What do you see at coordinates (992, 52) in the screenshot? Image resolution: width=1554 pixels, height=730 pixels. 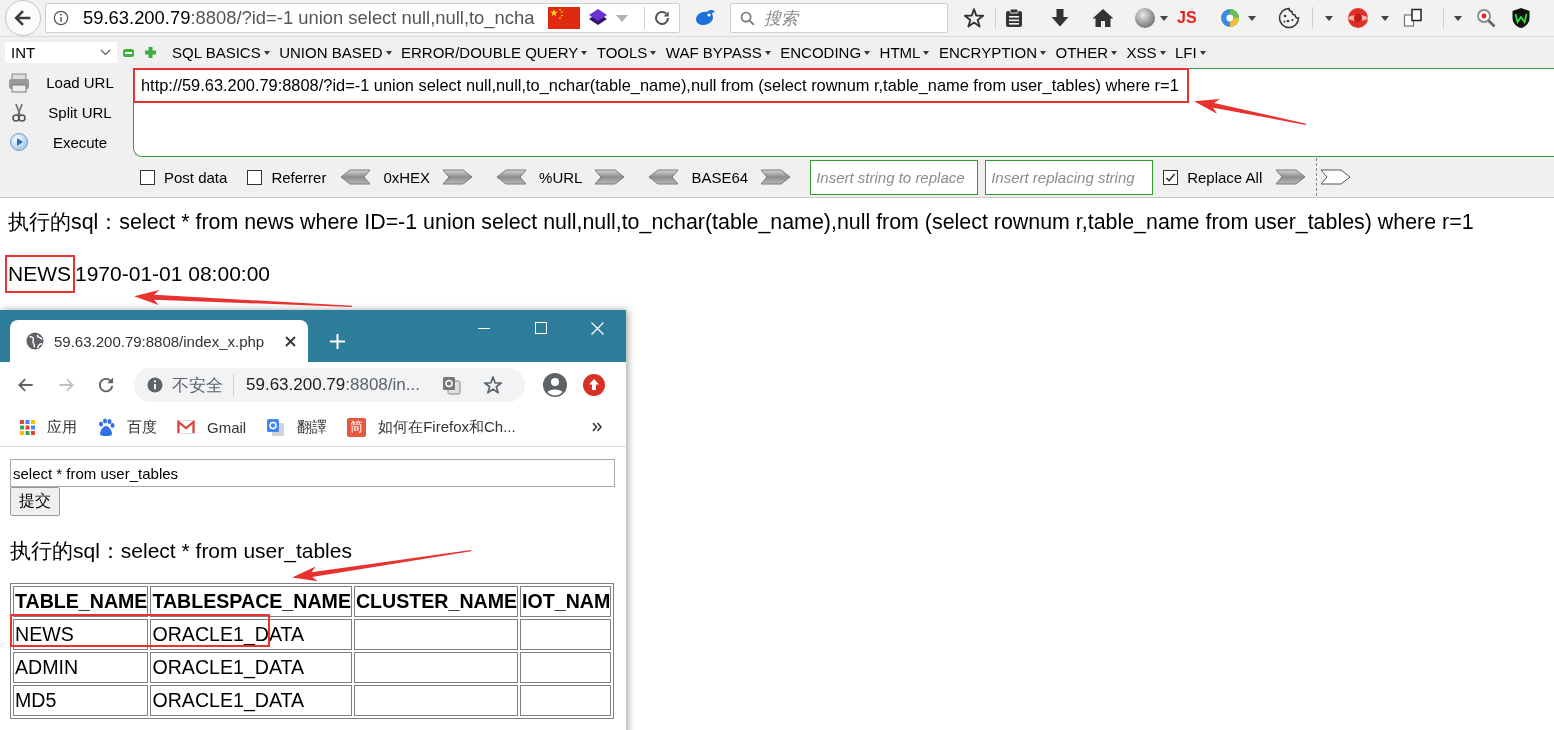 I see `menu-button: ENCRYPTION` at bounding box center [992, 52].